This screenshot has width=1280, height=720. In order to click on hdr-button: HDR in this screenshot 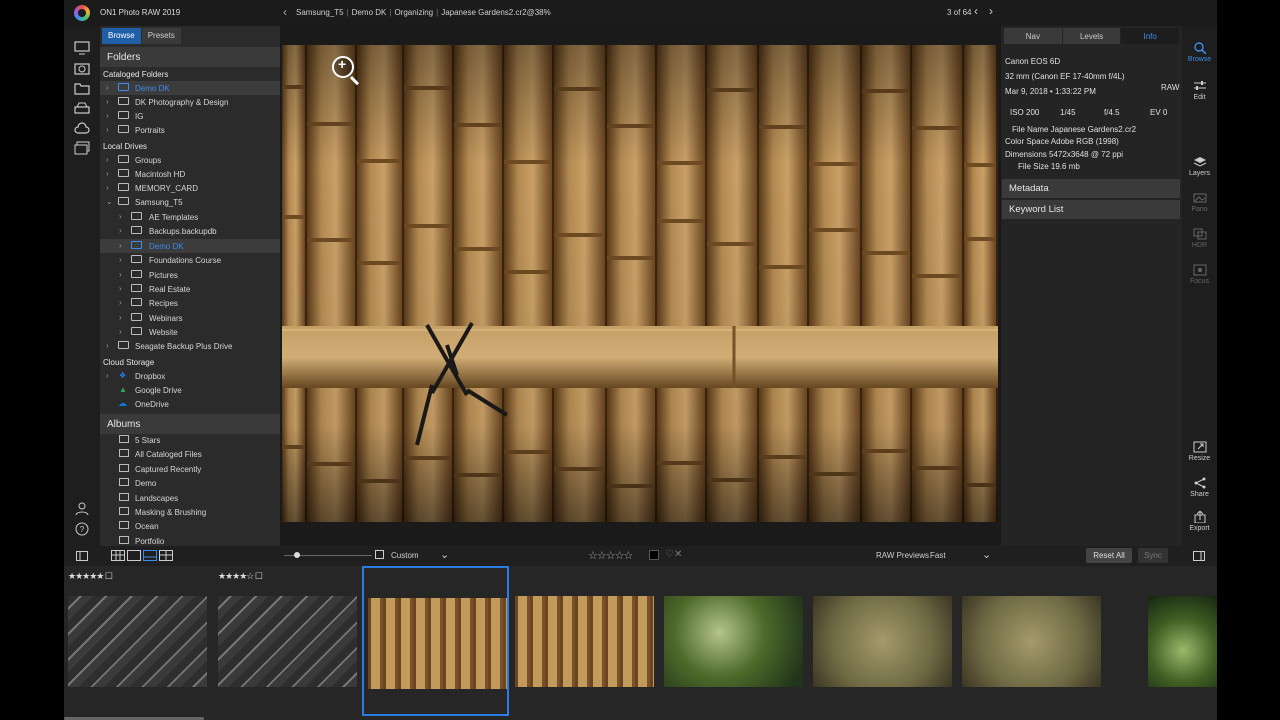, I will do `click(1199, 238)`.